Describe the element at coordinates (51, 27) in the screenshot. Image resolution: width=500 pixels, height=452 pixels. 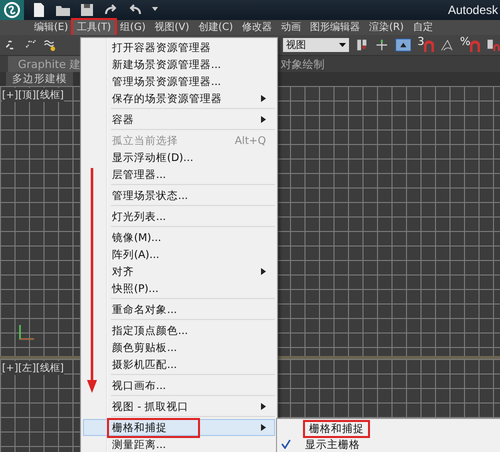
I see `menu-bar-item: 编辑(E)` at that location.